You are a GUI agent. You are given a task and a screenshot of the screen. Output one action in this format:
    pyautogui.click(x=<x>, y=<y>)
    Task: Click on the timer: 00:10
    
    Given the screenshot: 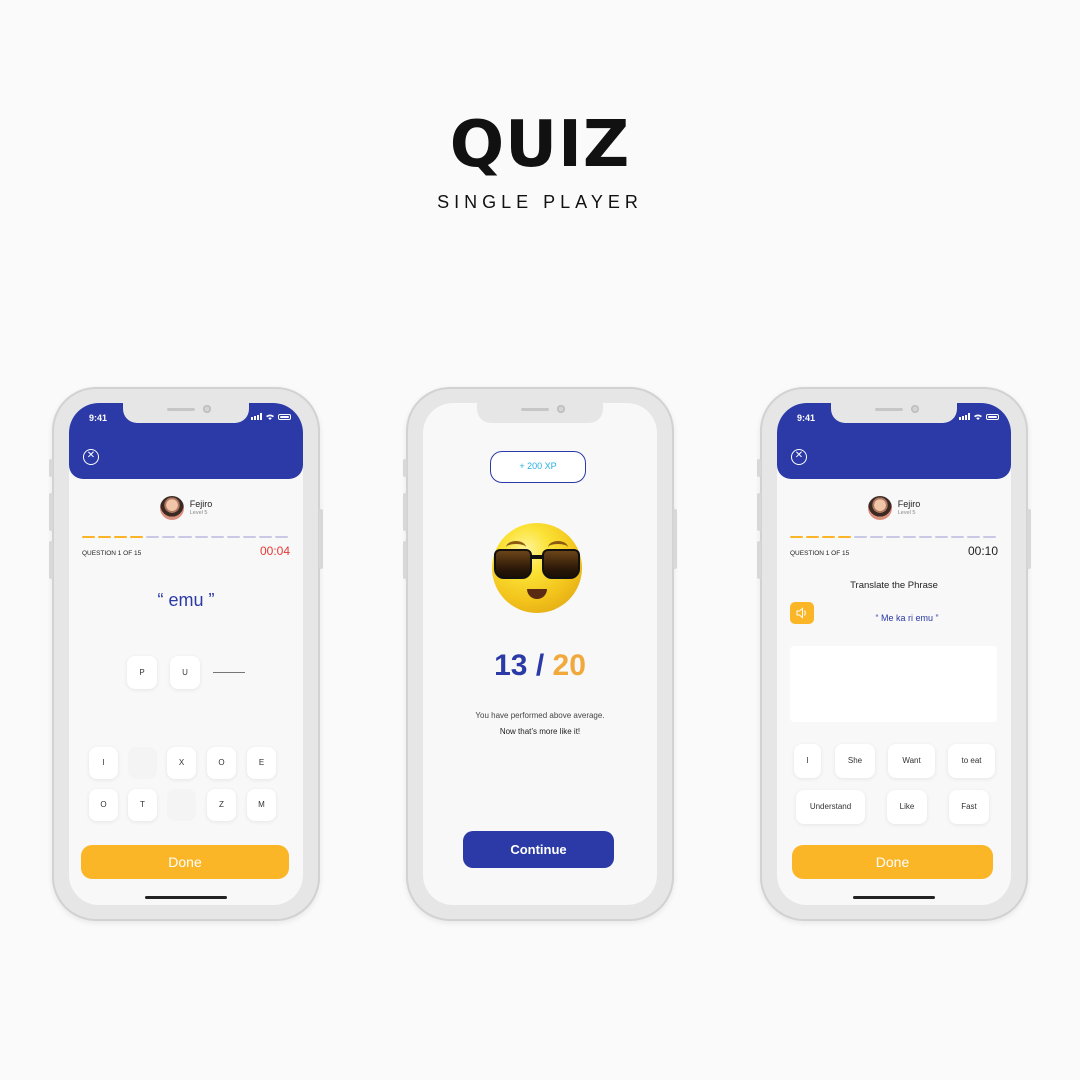 What is the action you would take?
    pyautogui.click(x=982, y=551)
    